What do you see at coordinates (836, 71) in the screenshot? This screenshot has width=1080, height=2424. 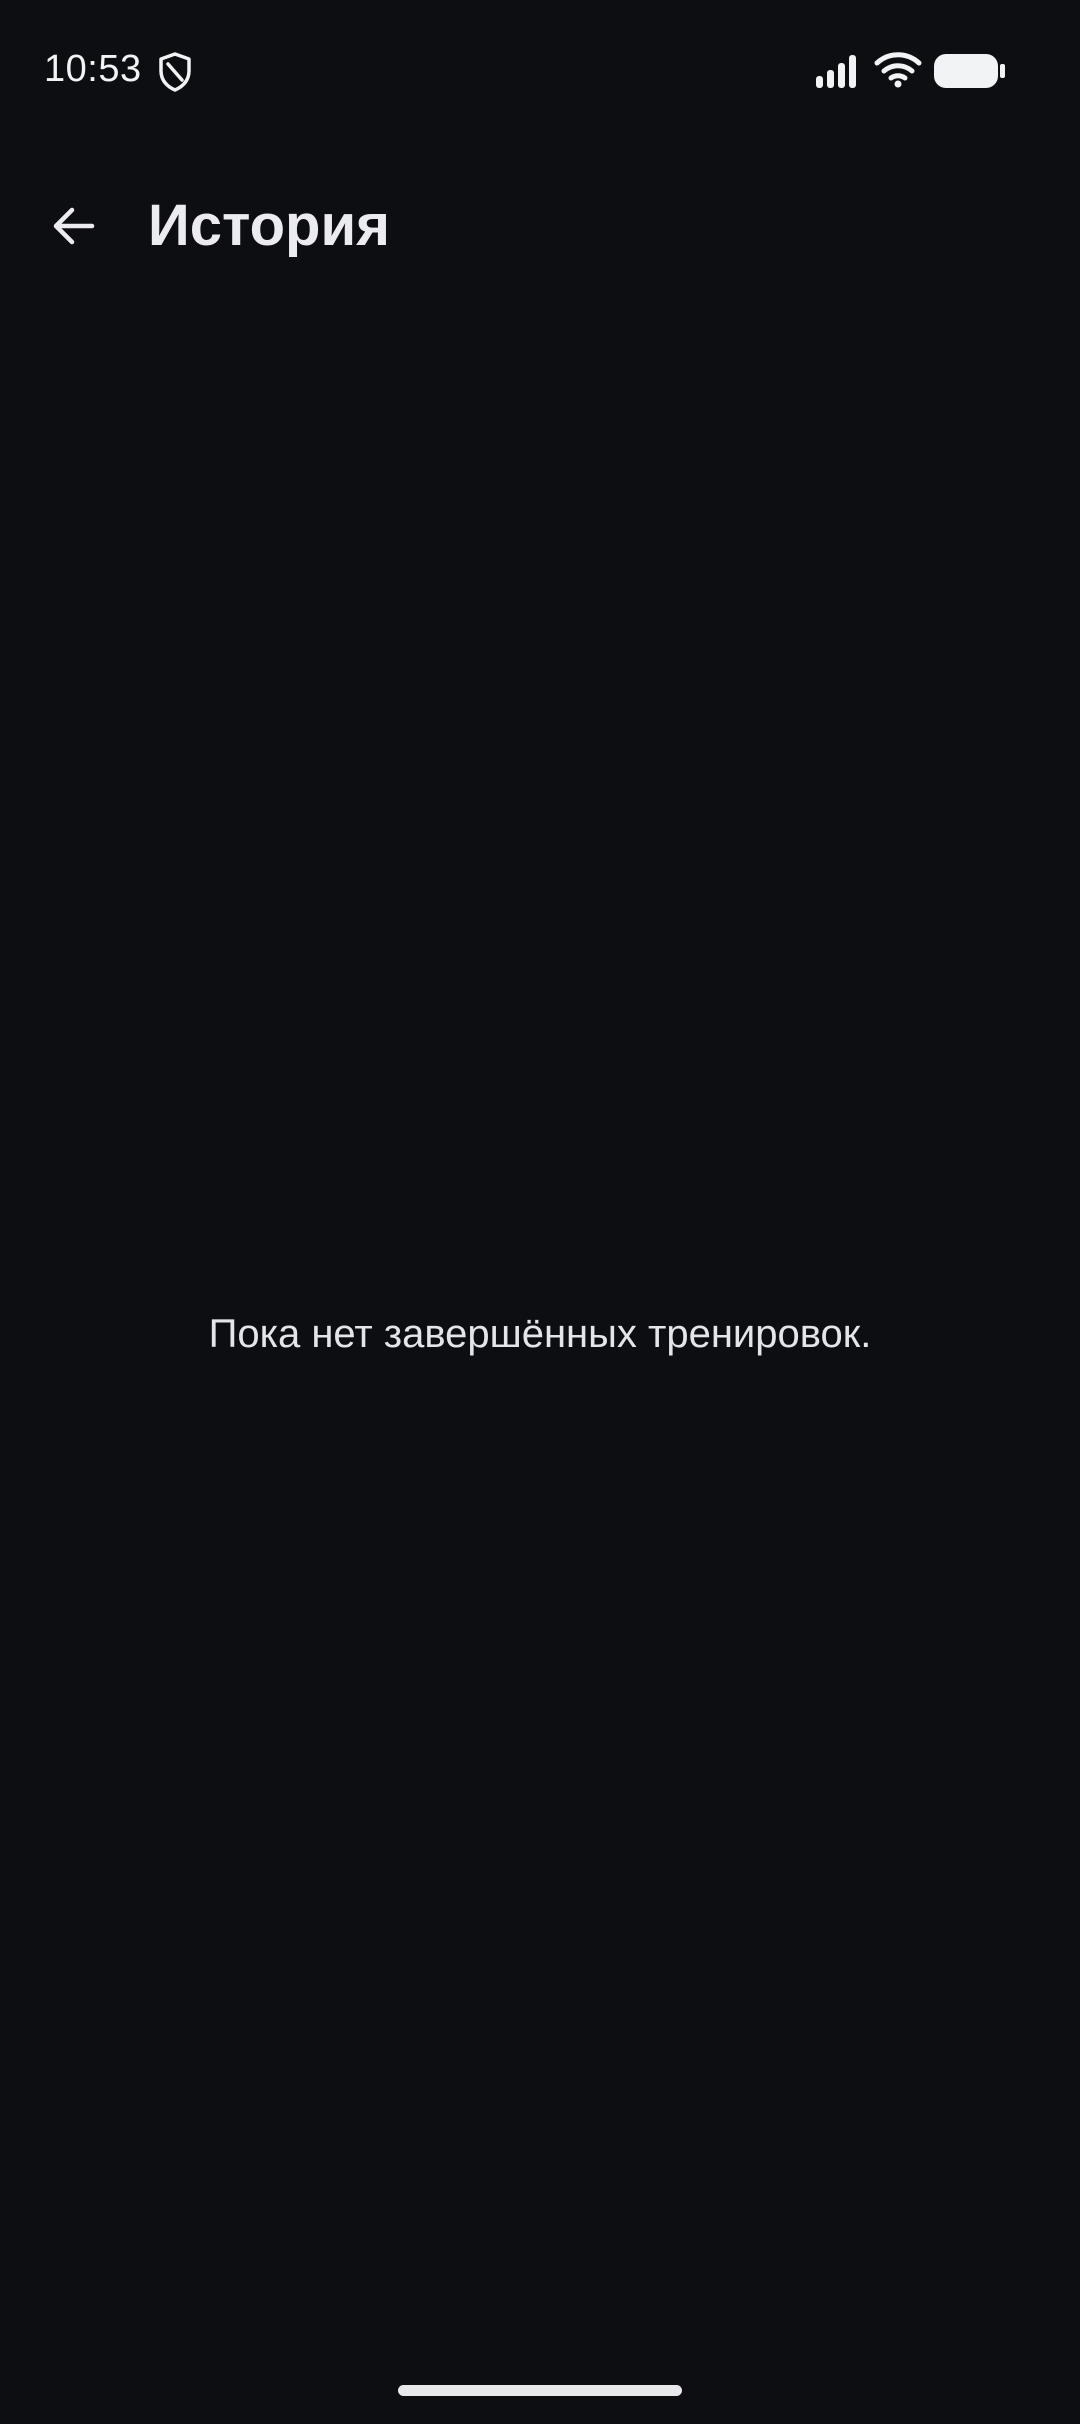 I see `signal-icon` at bounding box center [836, 71].